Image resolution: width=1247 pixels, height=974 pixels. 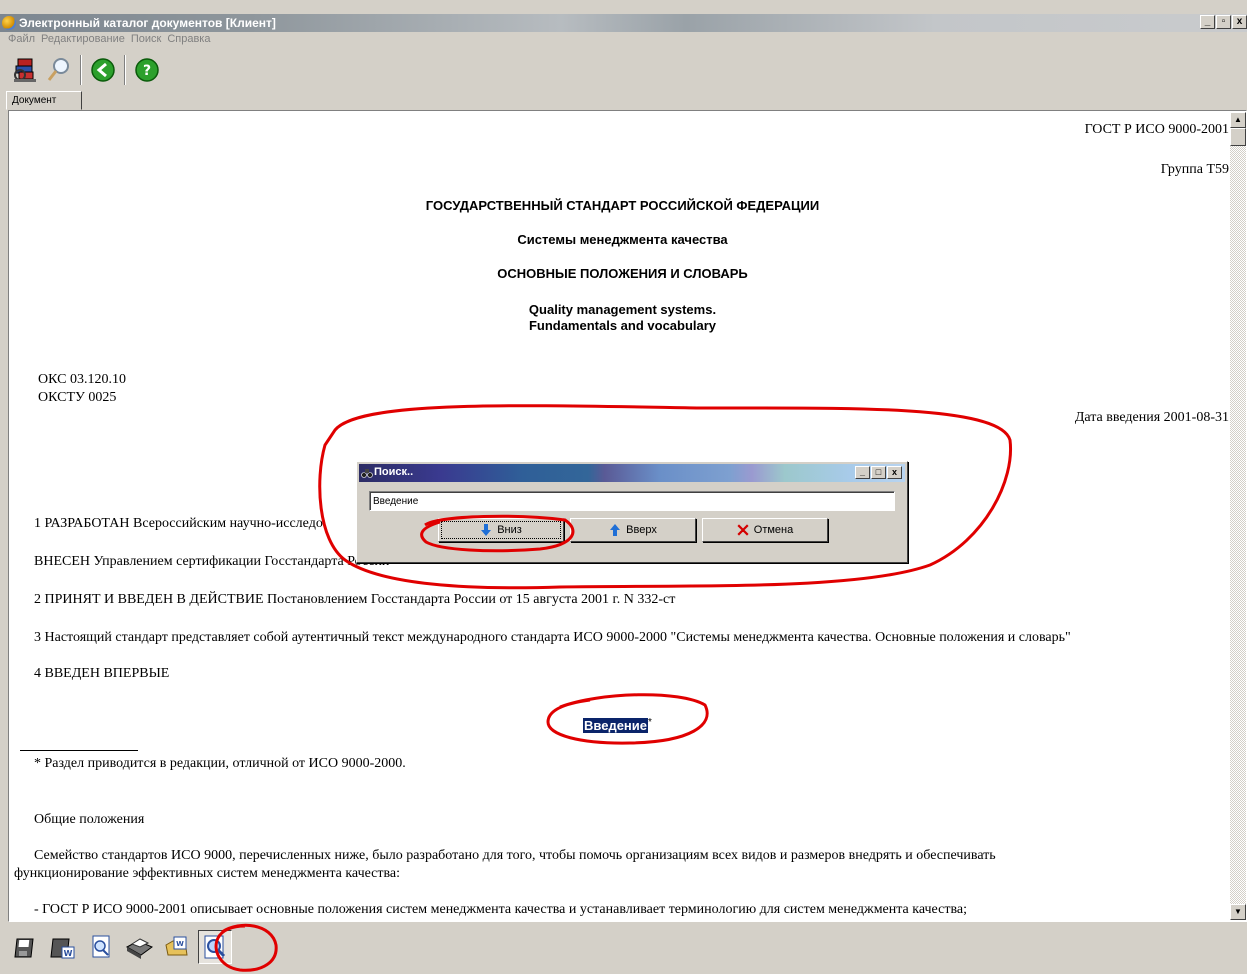 What do you see at coordinates (1239, 22) in the screenshot?
I see `close-button: x` at bounding box center [1239, 22].